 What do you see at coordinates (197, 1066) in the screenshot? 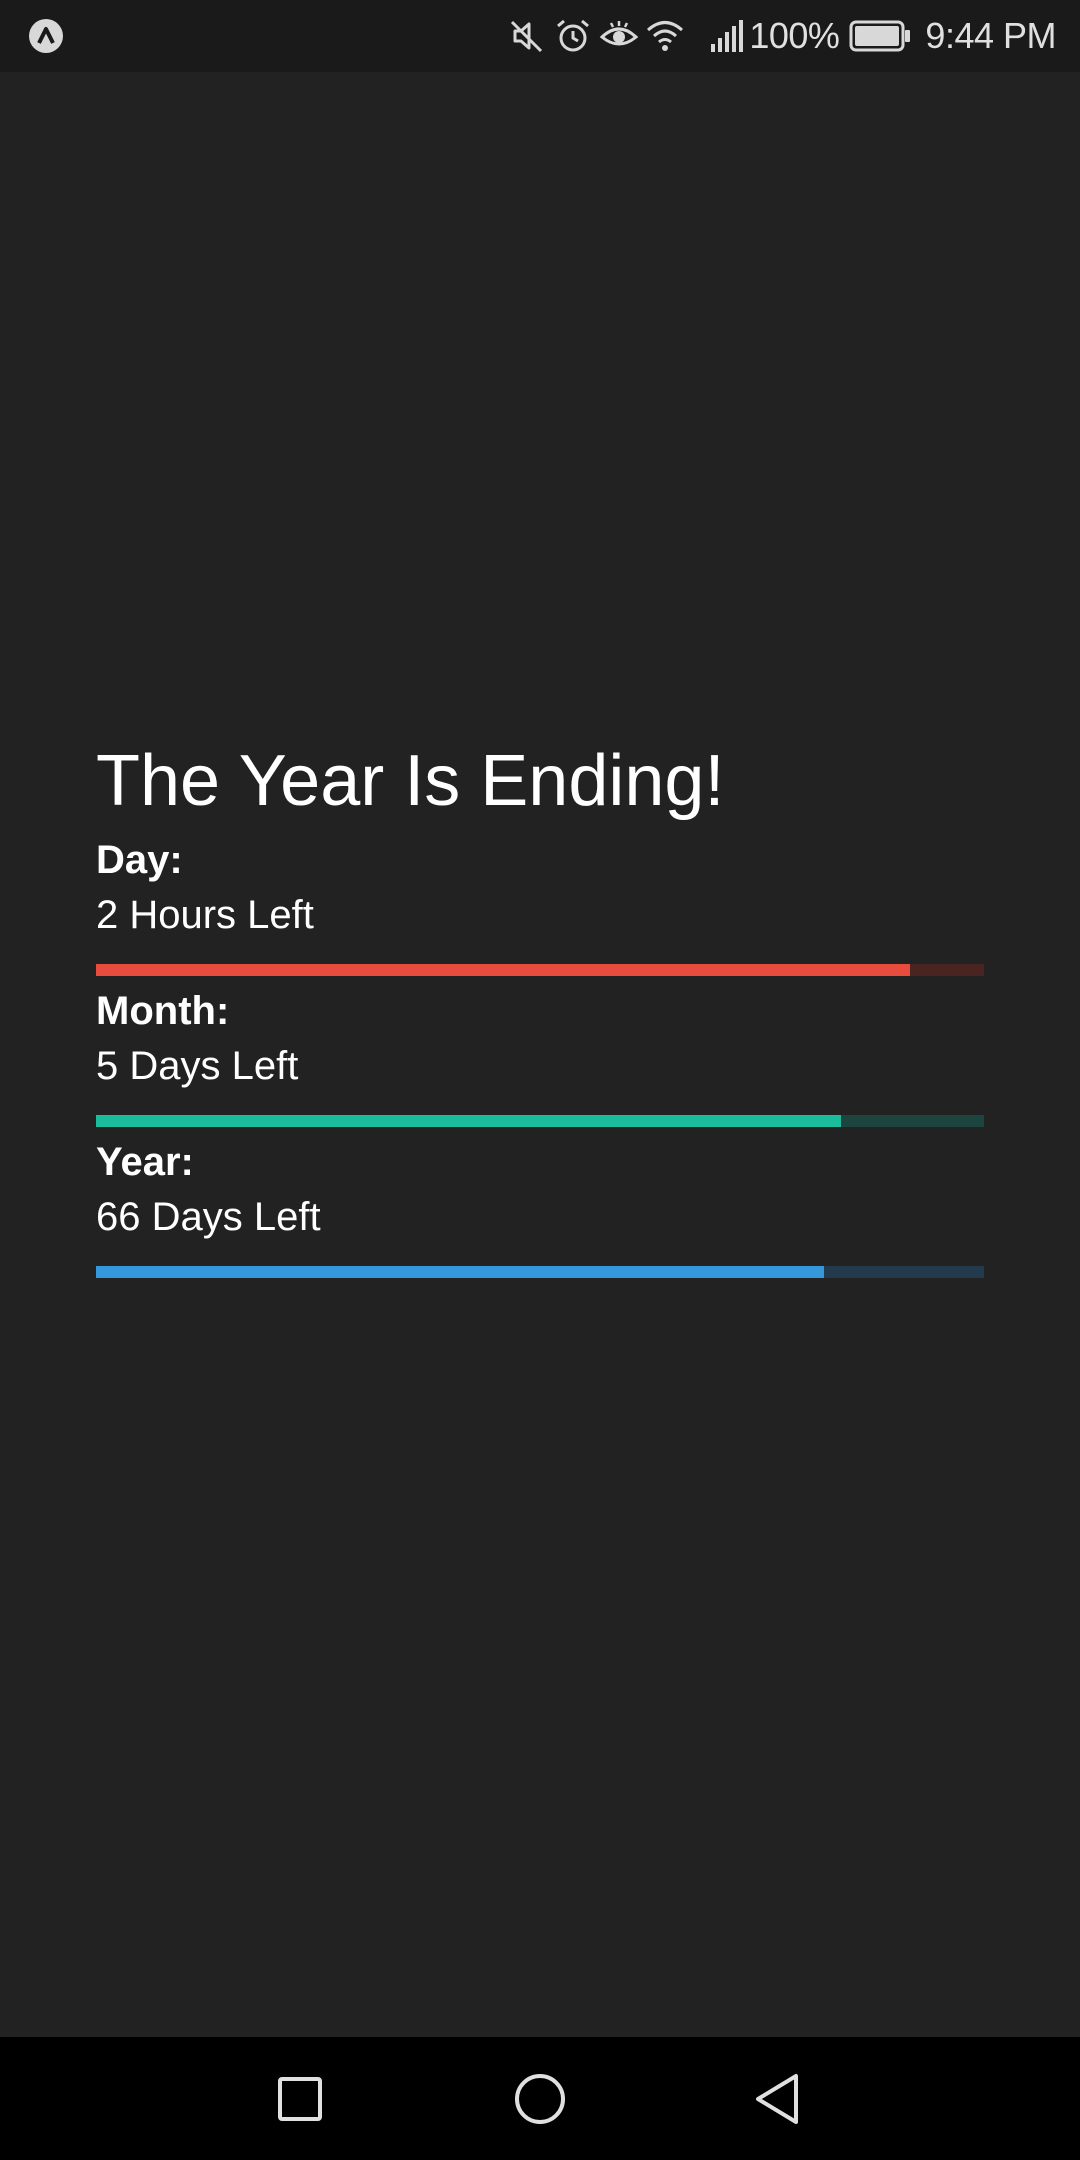
I see `month-remaining-text: 5 Days Left` at bounding box center [197, 1066].